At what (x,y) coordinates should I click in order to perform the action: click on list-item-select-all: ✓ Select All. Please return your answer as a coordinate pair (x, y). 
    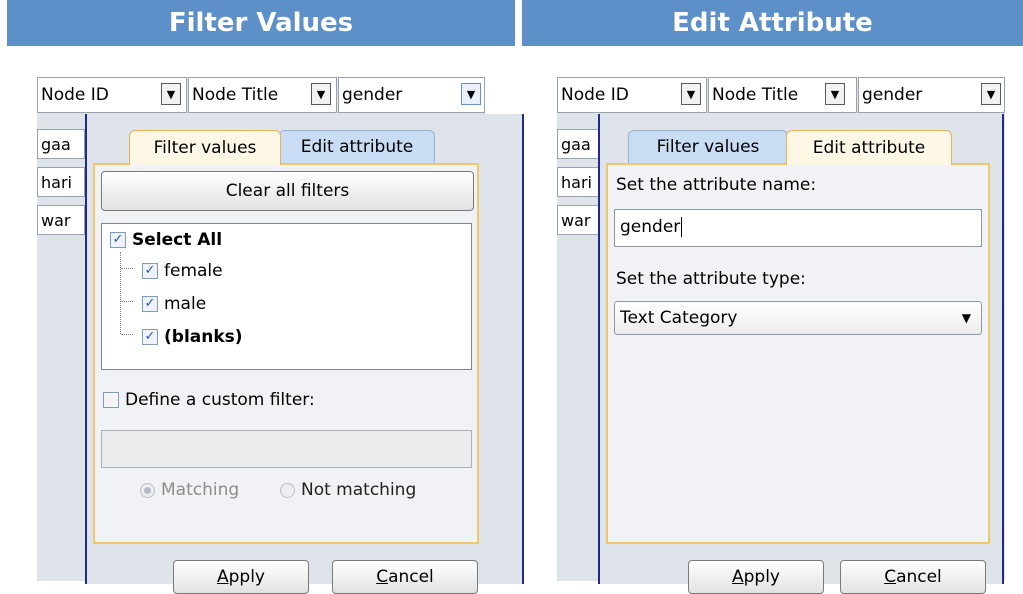
    Looking at the image, I should click on (166, 240).